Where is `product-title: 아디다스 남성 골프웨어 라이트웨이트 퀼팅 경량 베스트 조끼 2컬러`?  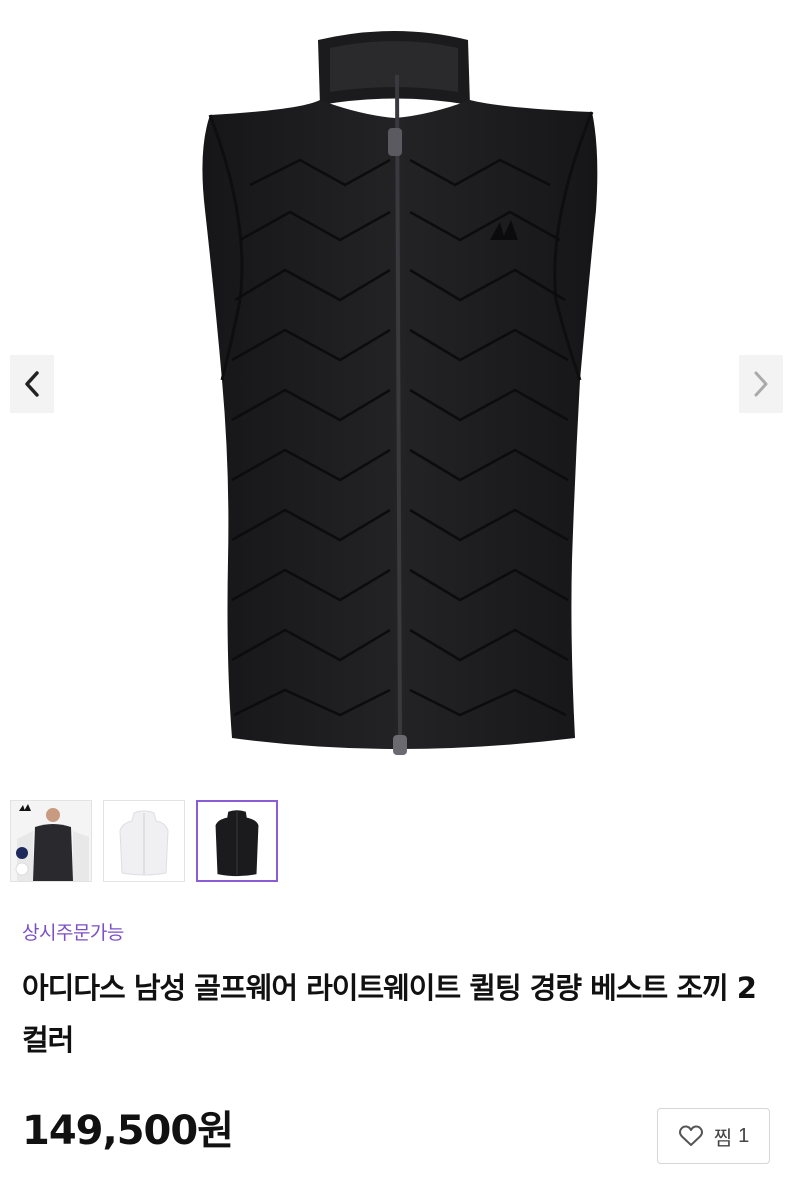 product-title: 아디다스 남성 골프웨어 라이트웨이트 퀼팅 경량 베스트 조끼 2컬러 is located at coordinates (389, 1014).